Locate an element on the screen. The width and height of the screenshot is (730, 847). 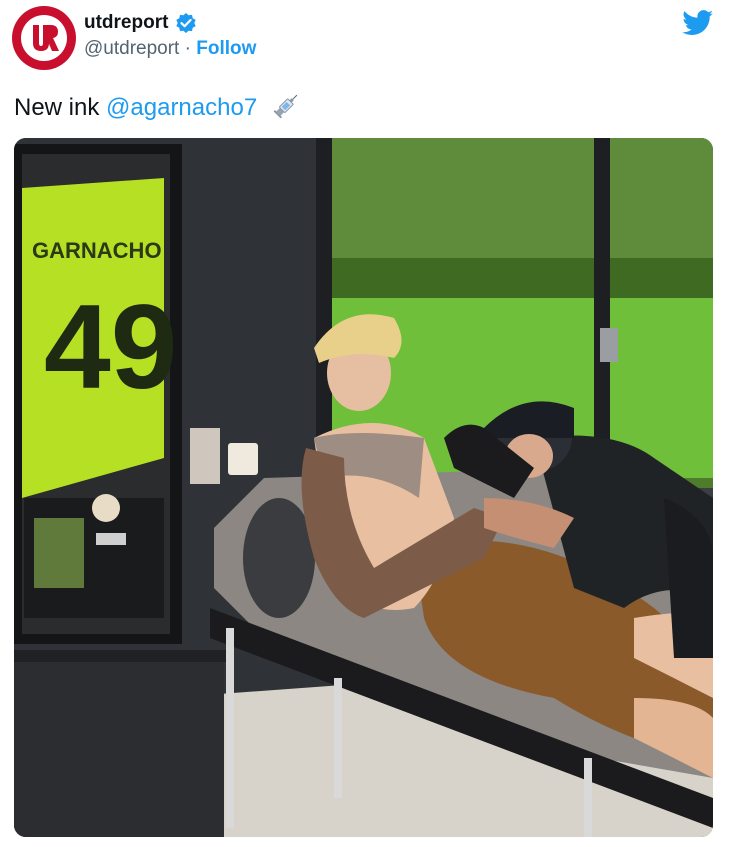
tweet-header: utdreport @utdreport · Follow is located at coordinates (365, 40).